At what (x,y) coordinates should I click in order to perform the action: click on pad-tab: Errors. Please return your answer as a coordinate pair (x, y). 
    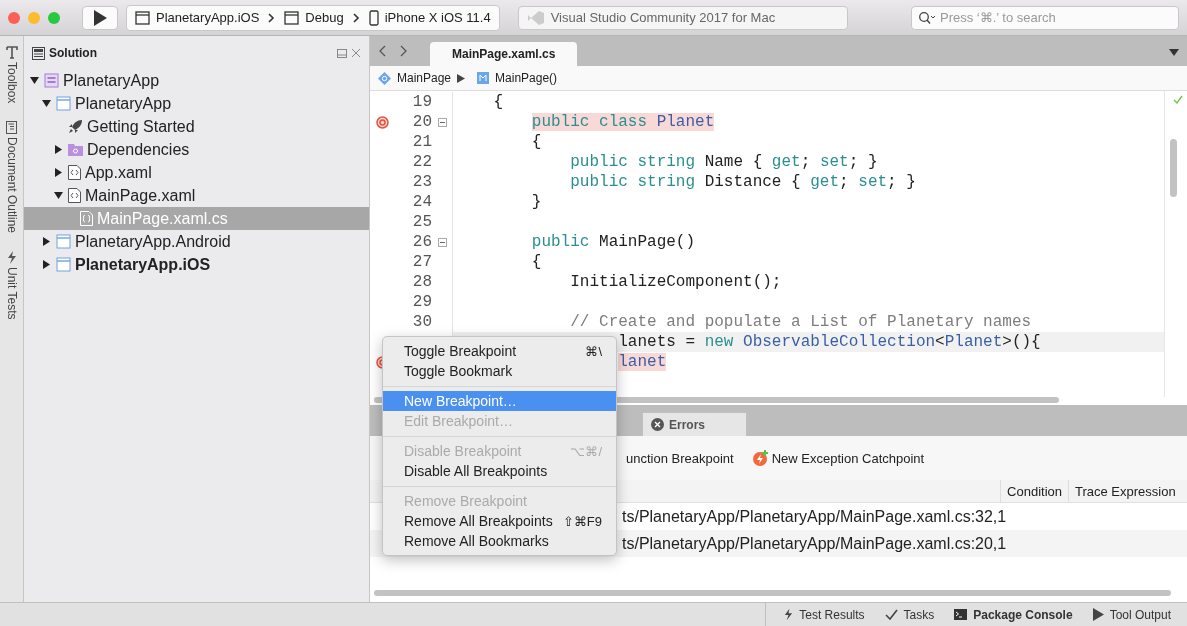
    Looking at the image, I should click on (694, 424).